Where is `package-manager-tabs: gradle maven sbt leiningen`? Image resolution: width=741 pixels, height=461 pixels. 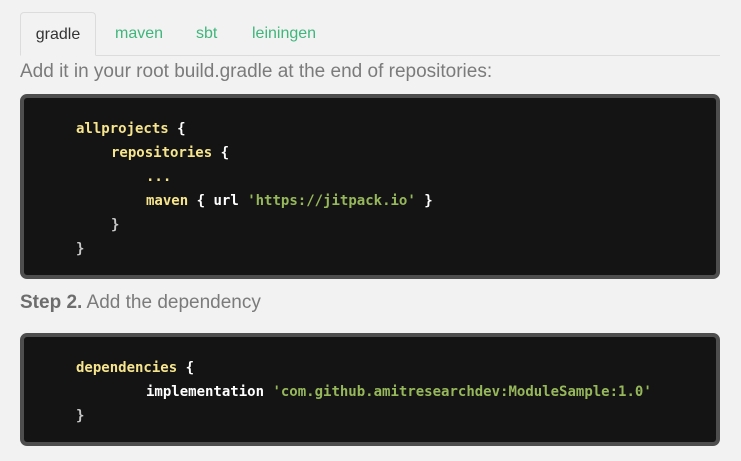 package-manager-tabs: gradle maven sbt leiningen is located at coordinates (370, 34).